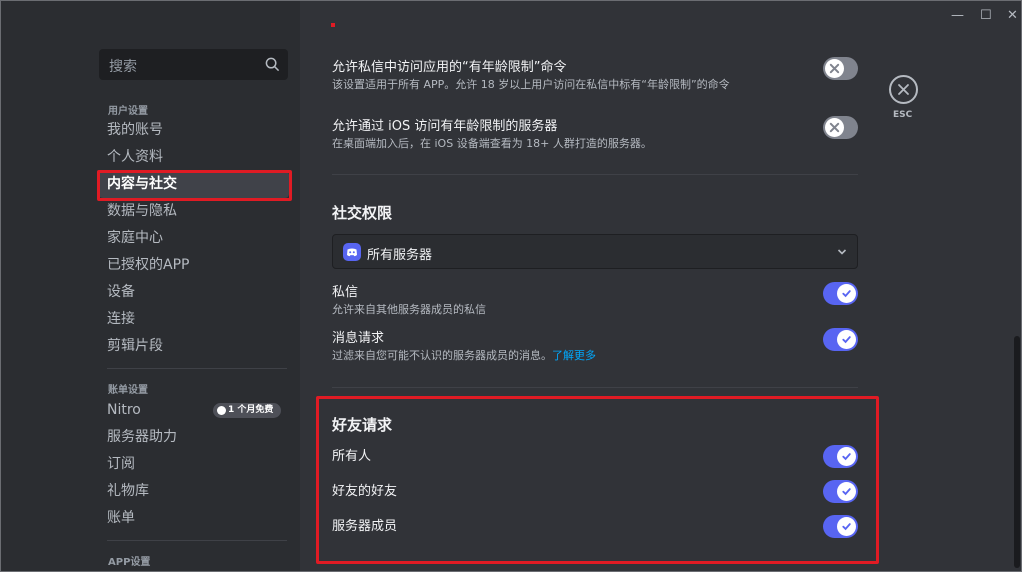 The image size is (1024, 574). What do you see at coordinates (352, 252) in the screenshot?
I see `discord-icon` at bounding box center [352, 252].